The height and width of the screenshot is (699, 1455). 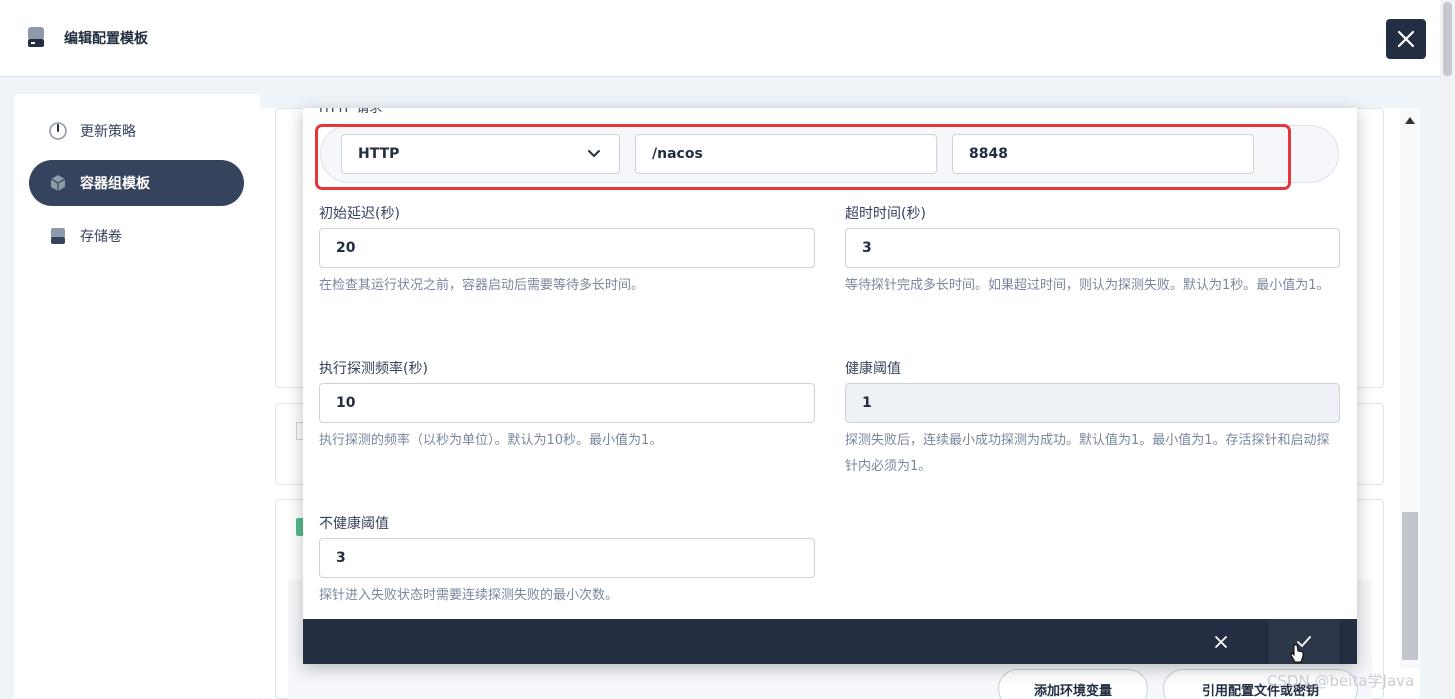 What do you see at coordinates (1092, 248) in the screenshot?
I see `timeout-input: 3` at bounding box center [1092, 248].